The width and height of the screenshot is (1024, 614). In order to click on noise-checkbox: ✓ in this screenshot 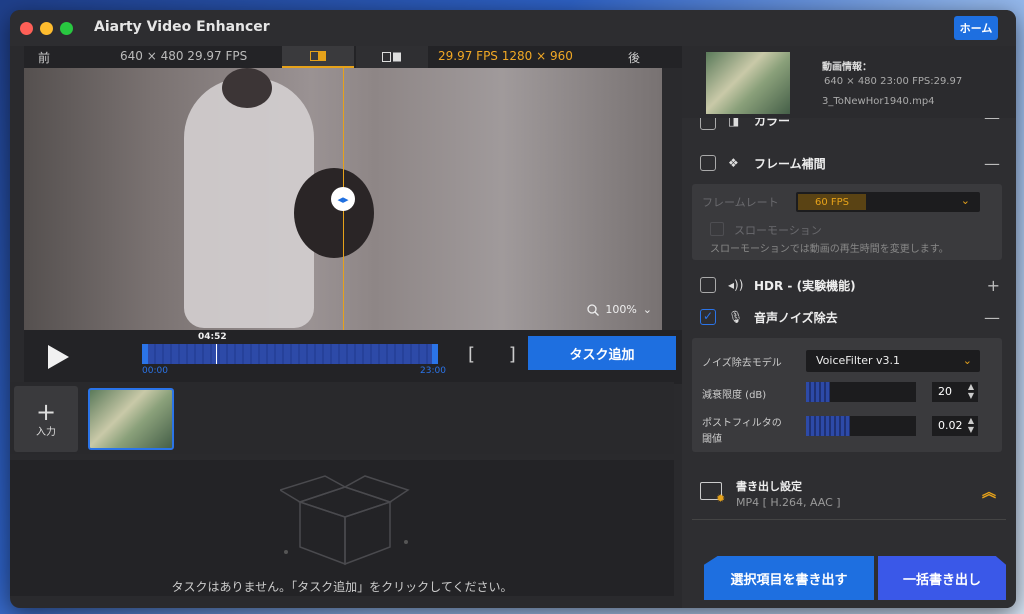, I will do `click(708, 317)`.